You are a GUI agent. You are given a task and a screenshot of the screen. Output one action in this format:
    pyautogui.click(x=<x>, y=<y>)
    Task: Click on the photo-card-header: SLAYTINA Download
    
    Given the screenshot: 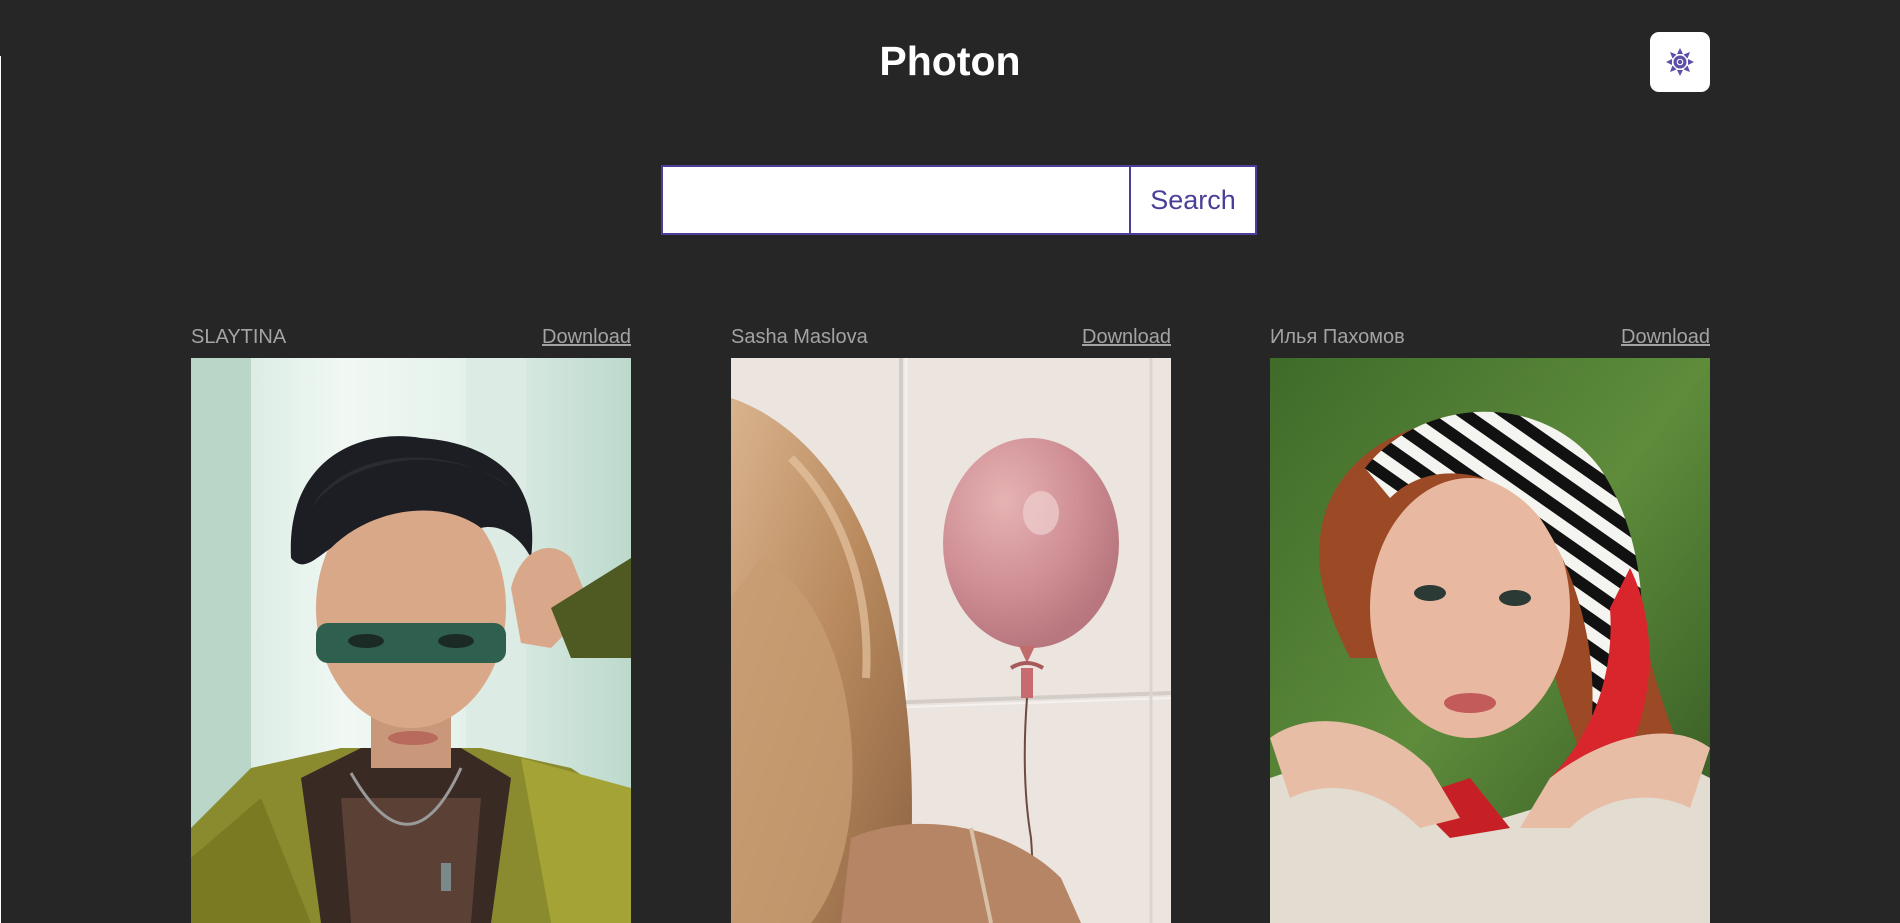 What is the action you would take?
    pyautogui.click(x=411, y=337)
    